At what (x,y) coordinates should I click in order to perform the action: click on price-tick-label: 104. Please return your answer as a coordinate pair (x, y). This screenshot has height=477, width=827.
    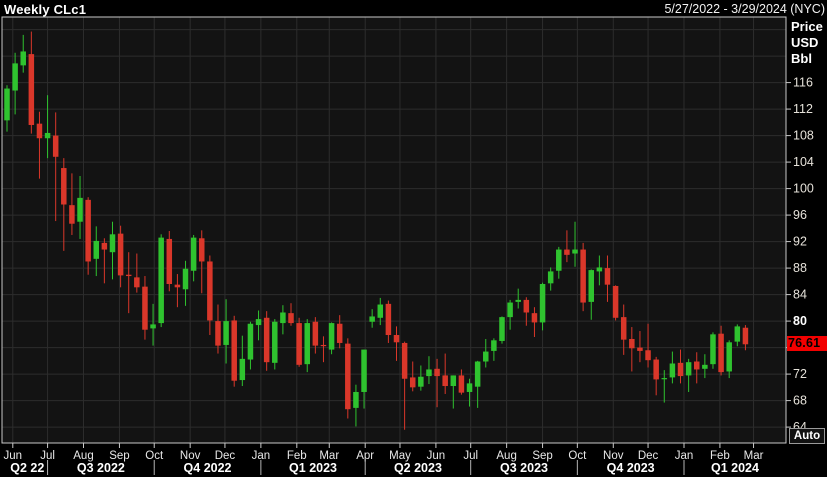
    Looking at the image, I should click on (803, 162).